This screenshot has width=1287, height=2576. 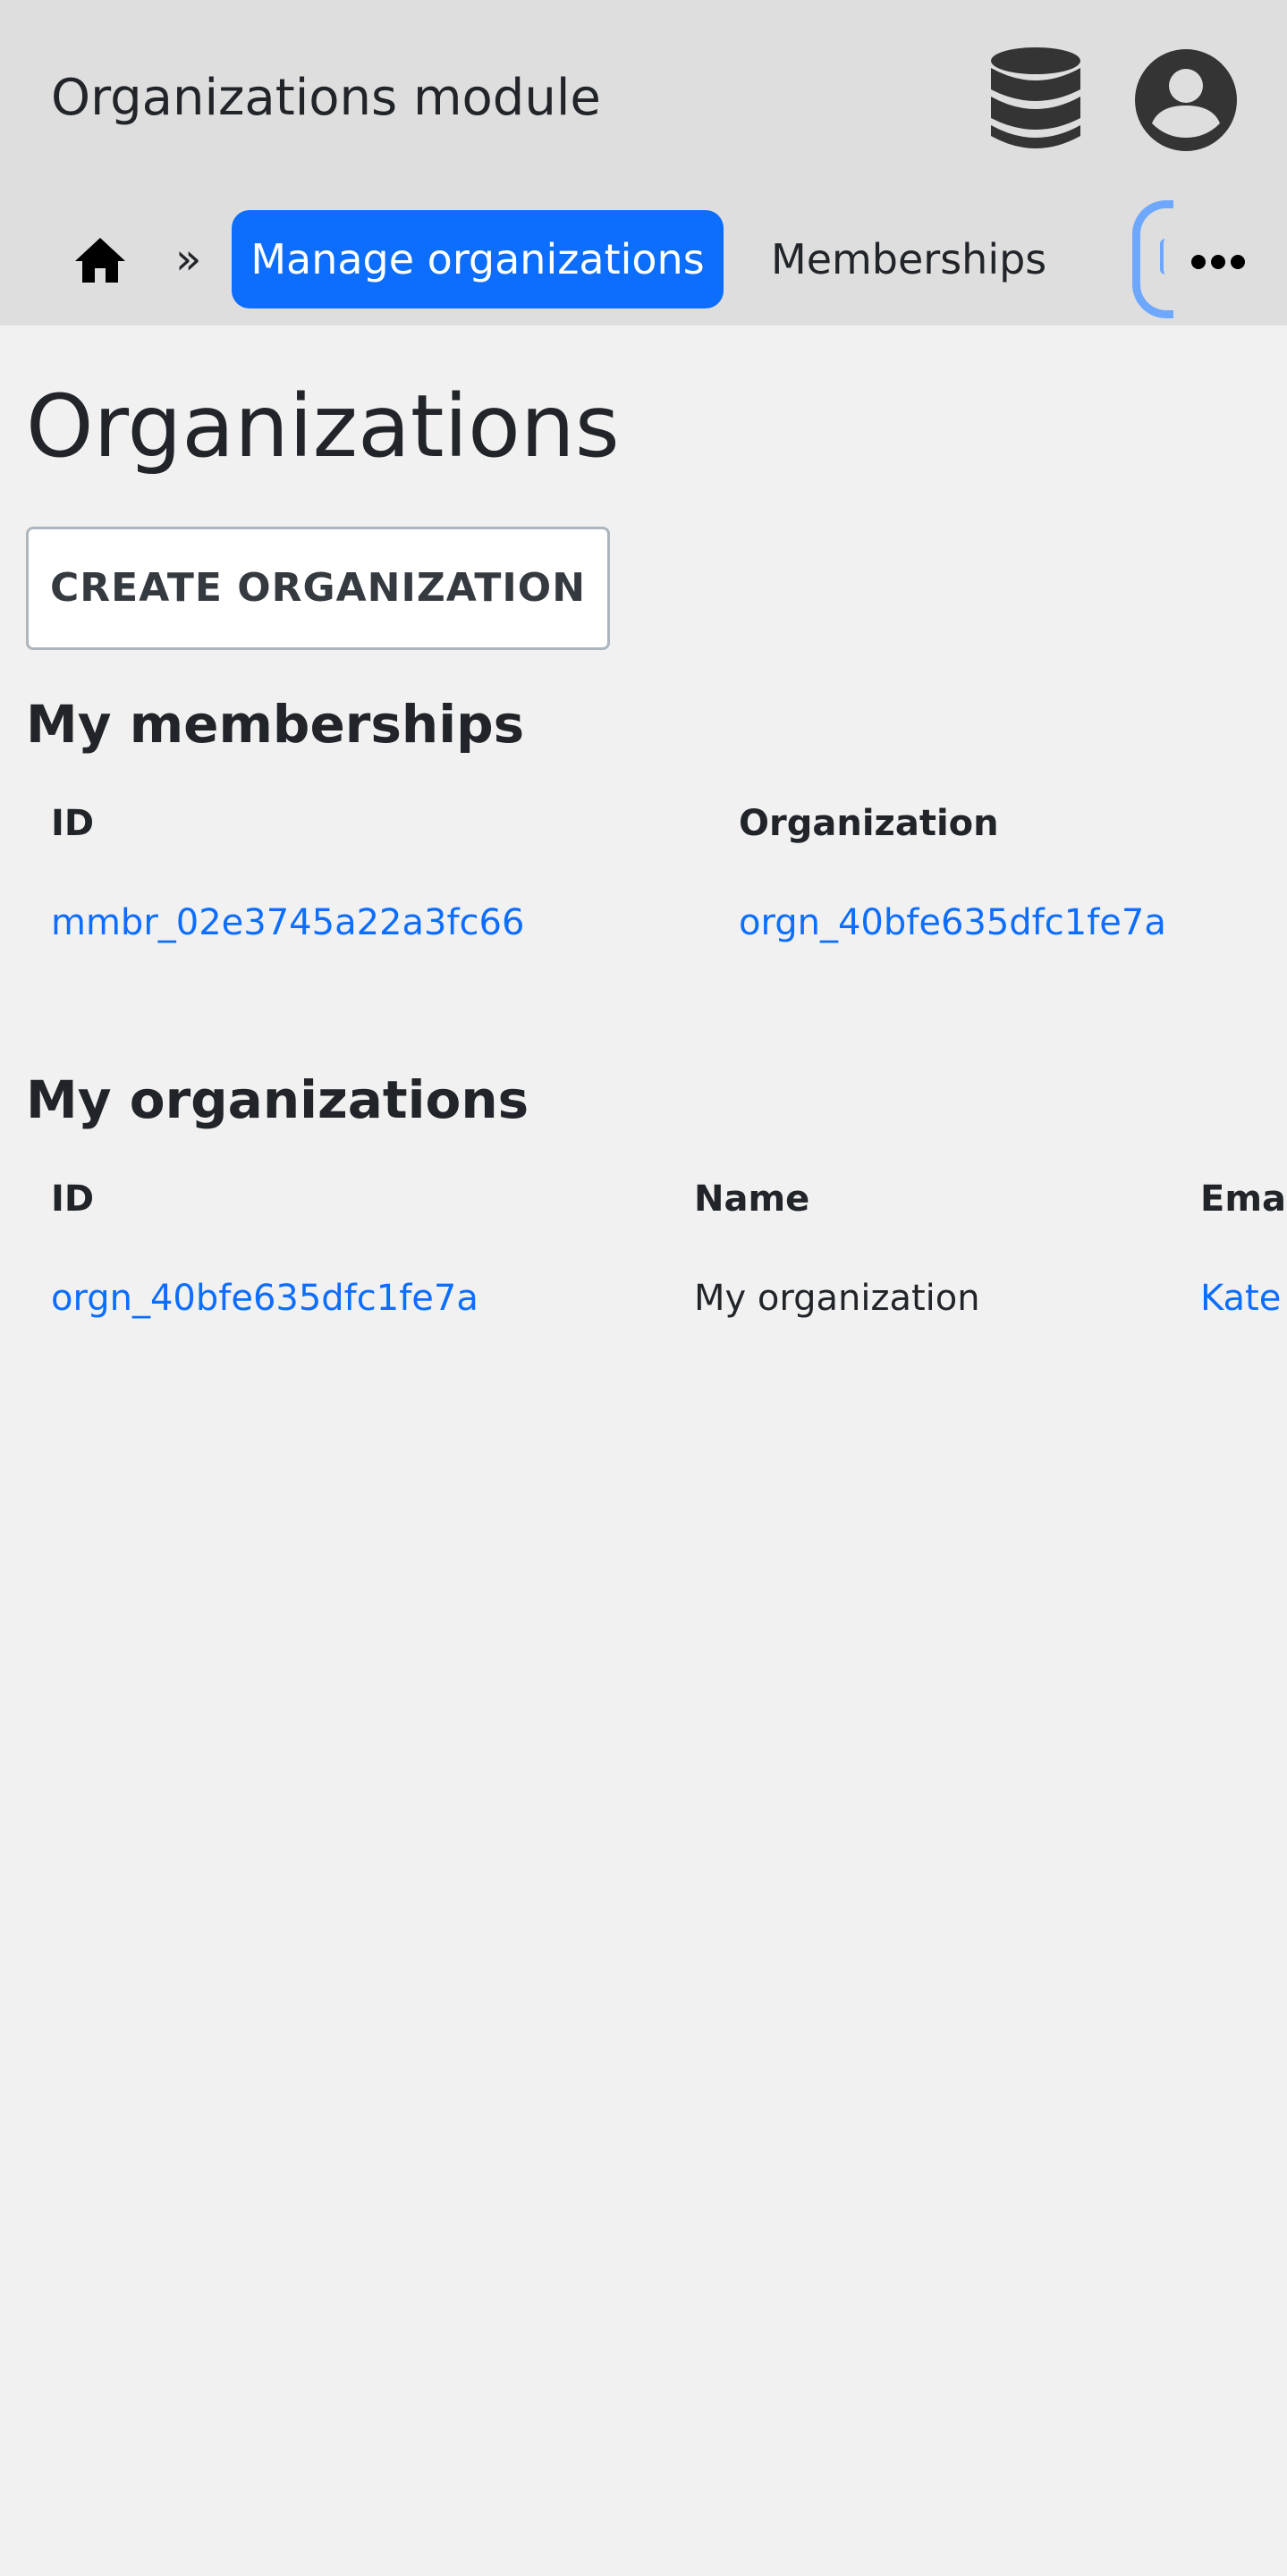 I want to click on breadcrumb-nav: » Manage organizations Memberships, so click(x=643, y=261).